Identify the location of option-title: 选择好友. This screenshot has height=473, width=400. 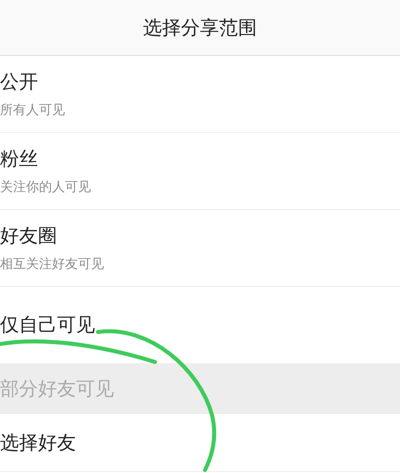
(38, 443).